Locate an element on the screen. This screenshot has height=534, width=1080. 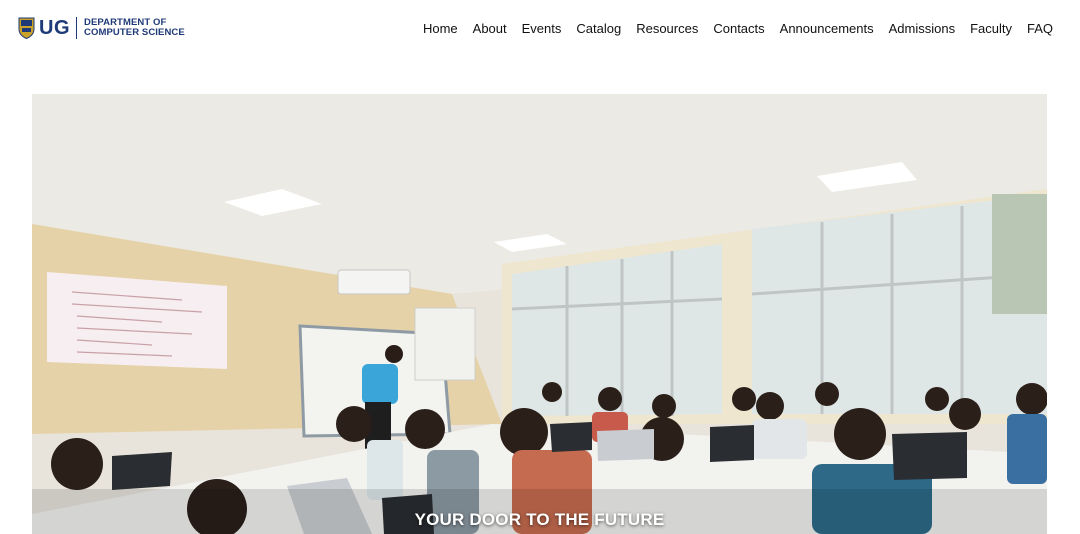
nav-contacts: Contacts is located at coordinates (738, 29).